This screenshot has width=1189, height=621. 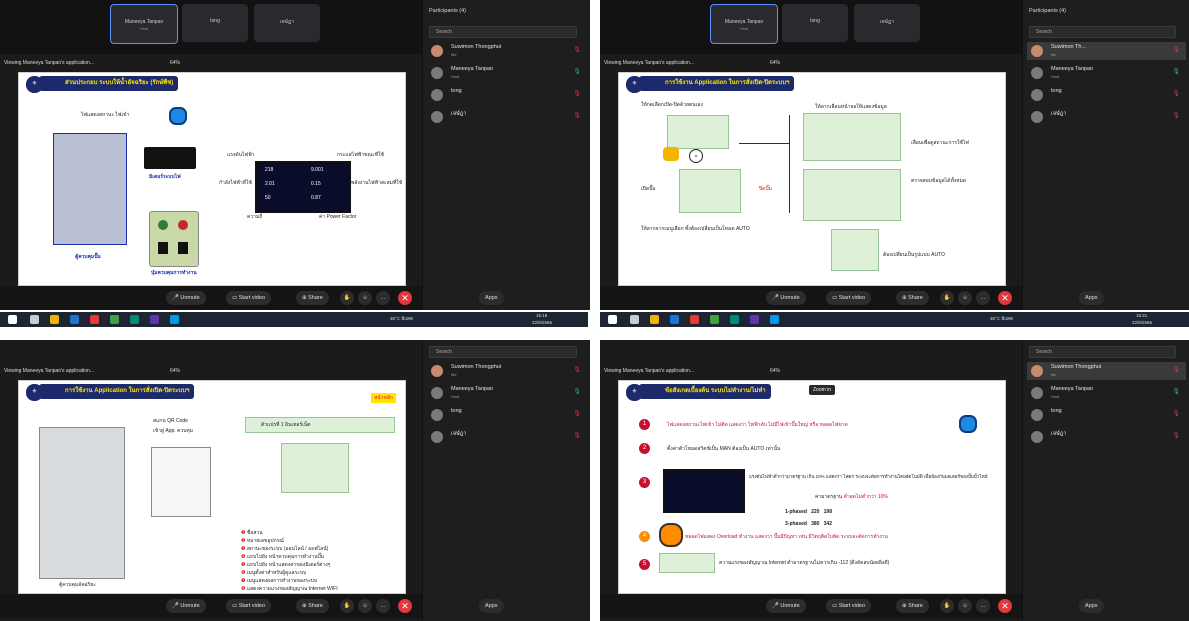 What do you see at coordinates (265, 541) in the screenshot?
I see `legend-text: หมายเลขอุปกรณ์` at bounding box center [265, 541].